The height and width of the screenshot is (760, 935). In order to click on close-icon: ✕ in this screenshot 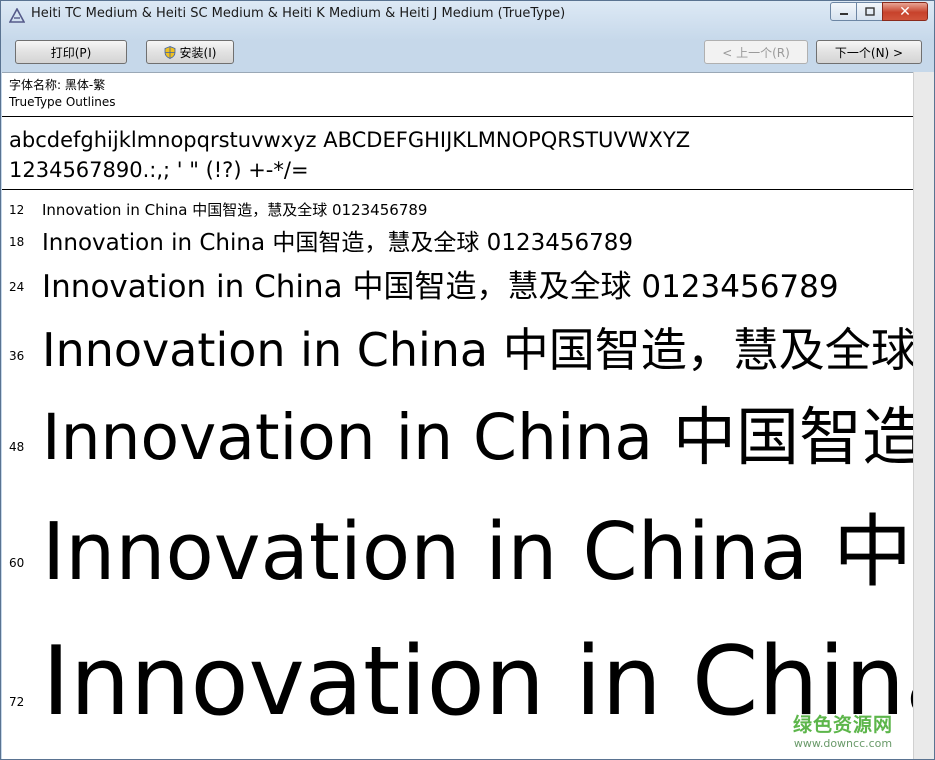, I will do `click(905, 11)`.